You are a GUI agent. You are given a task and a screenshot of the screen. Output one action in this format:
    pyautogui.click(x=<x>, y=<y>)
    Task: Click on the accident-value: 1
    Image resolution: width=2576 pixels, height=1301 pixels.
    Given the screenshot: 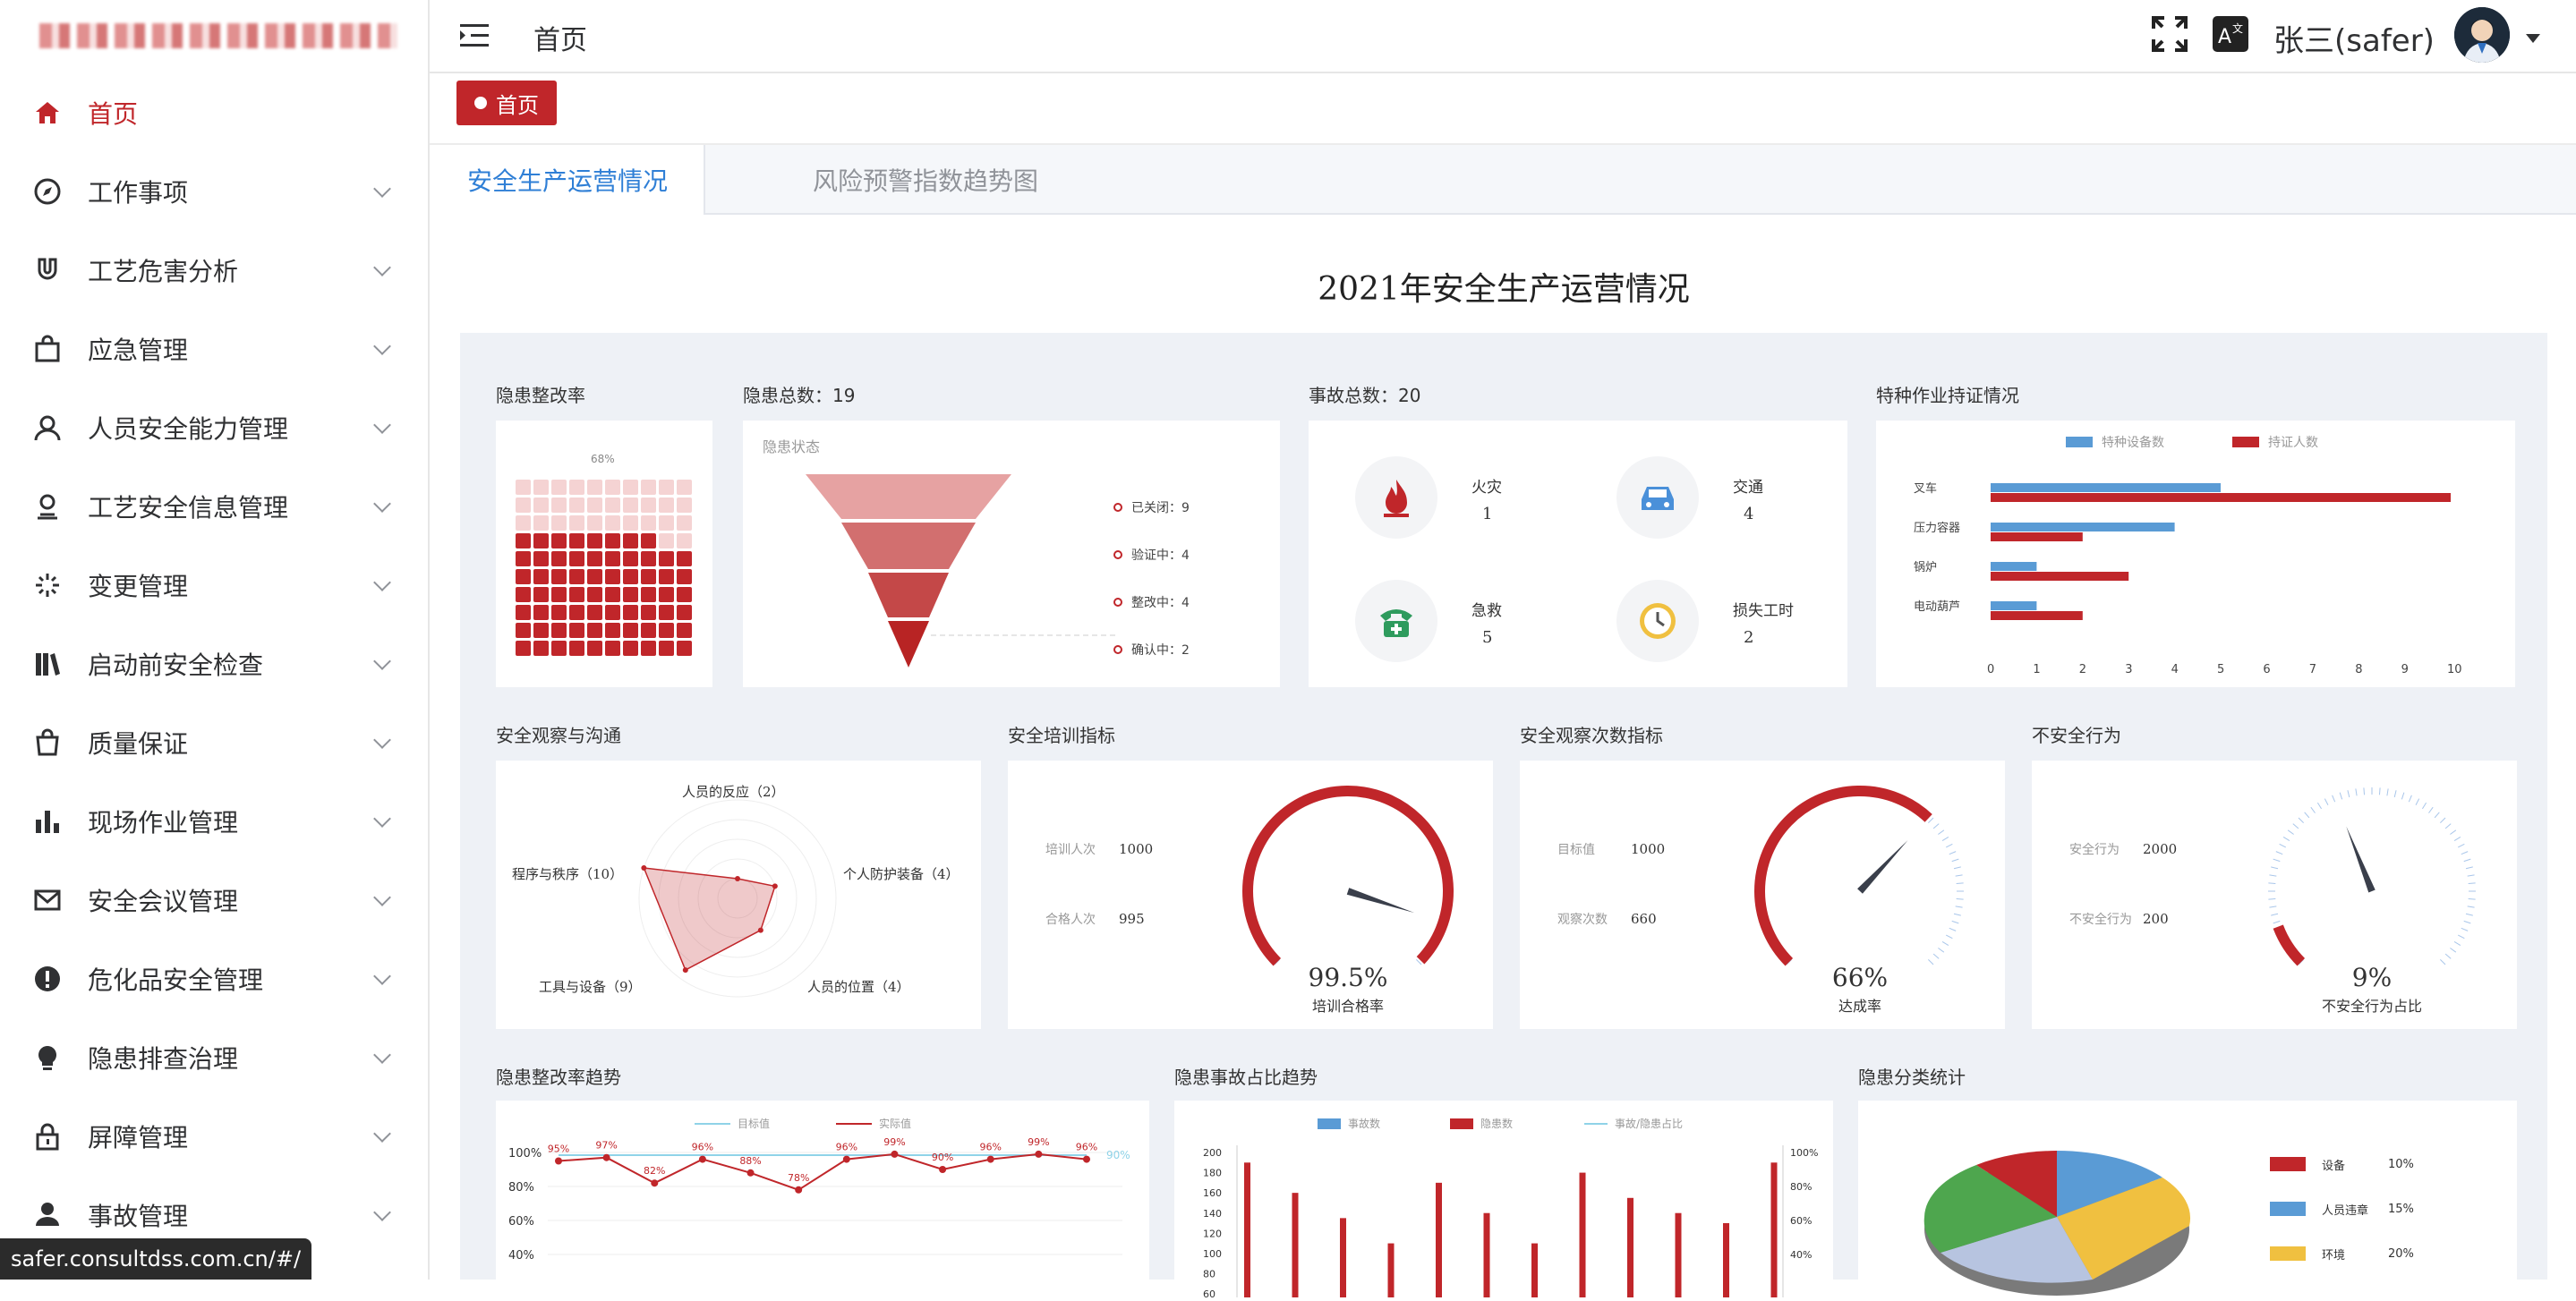 What is the action you would take?
    pyautogui.click(x=1487, y=514)
    